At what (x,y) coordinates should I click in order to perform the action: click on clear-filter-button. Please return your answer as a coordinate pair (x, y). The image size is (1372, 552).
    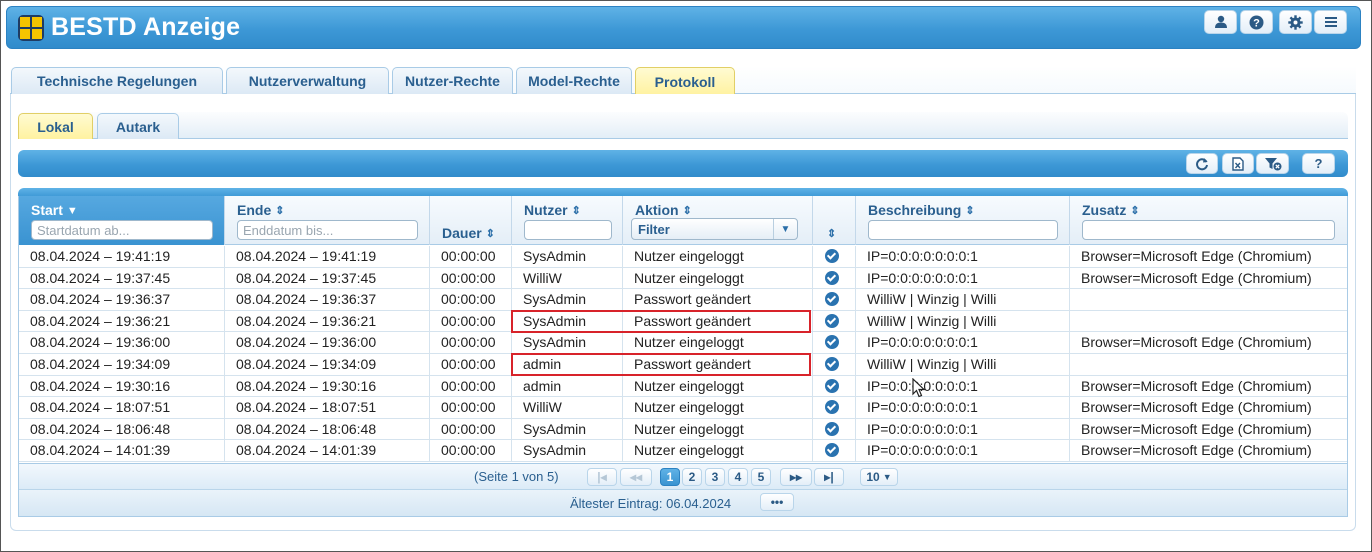
    Looking at the image, I should click on (1272, 163).